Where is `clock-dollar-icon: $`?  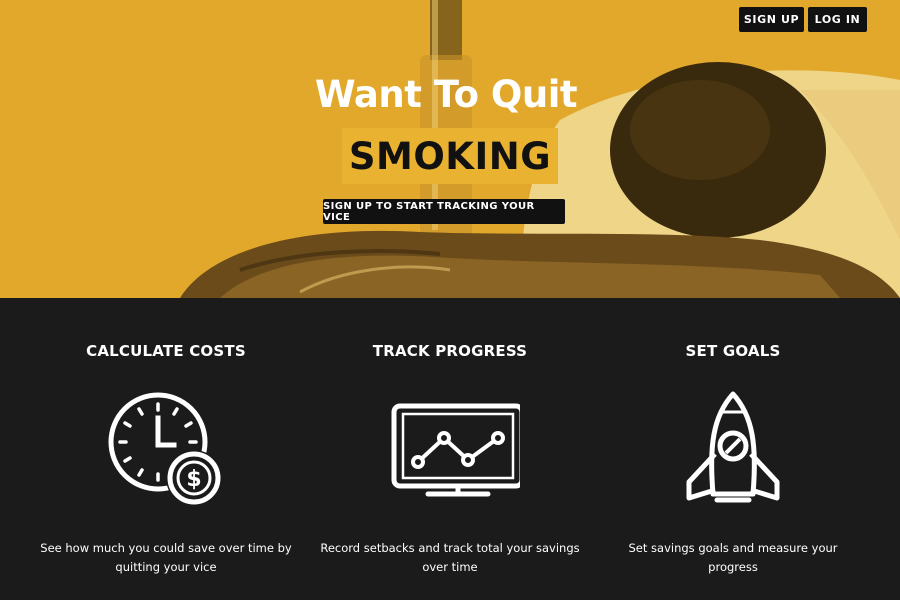
clock-dollar-icon: $ is located at coordinates (165, 449).